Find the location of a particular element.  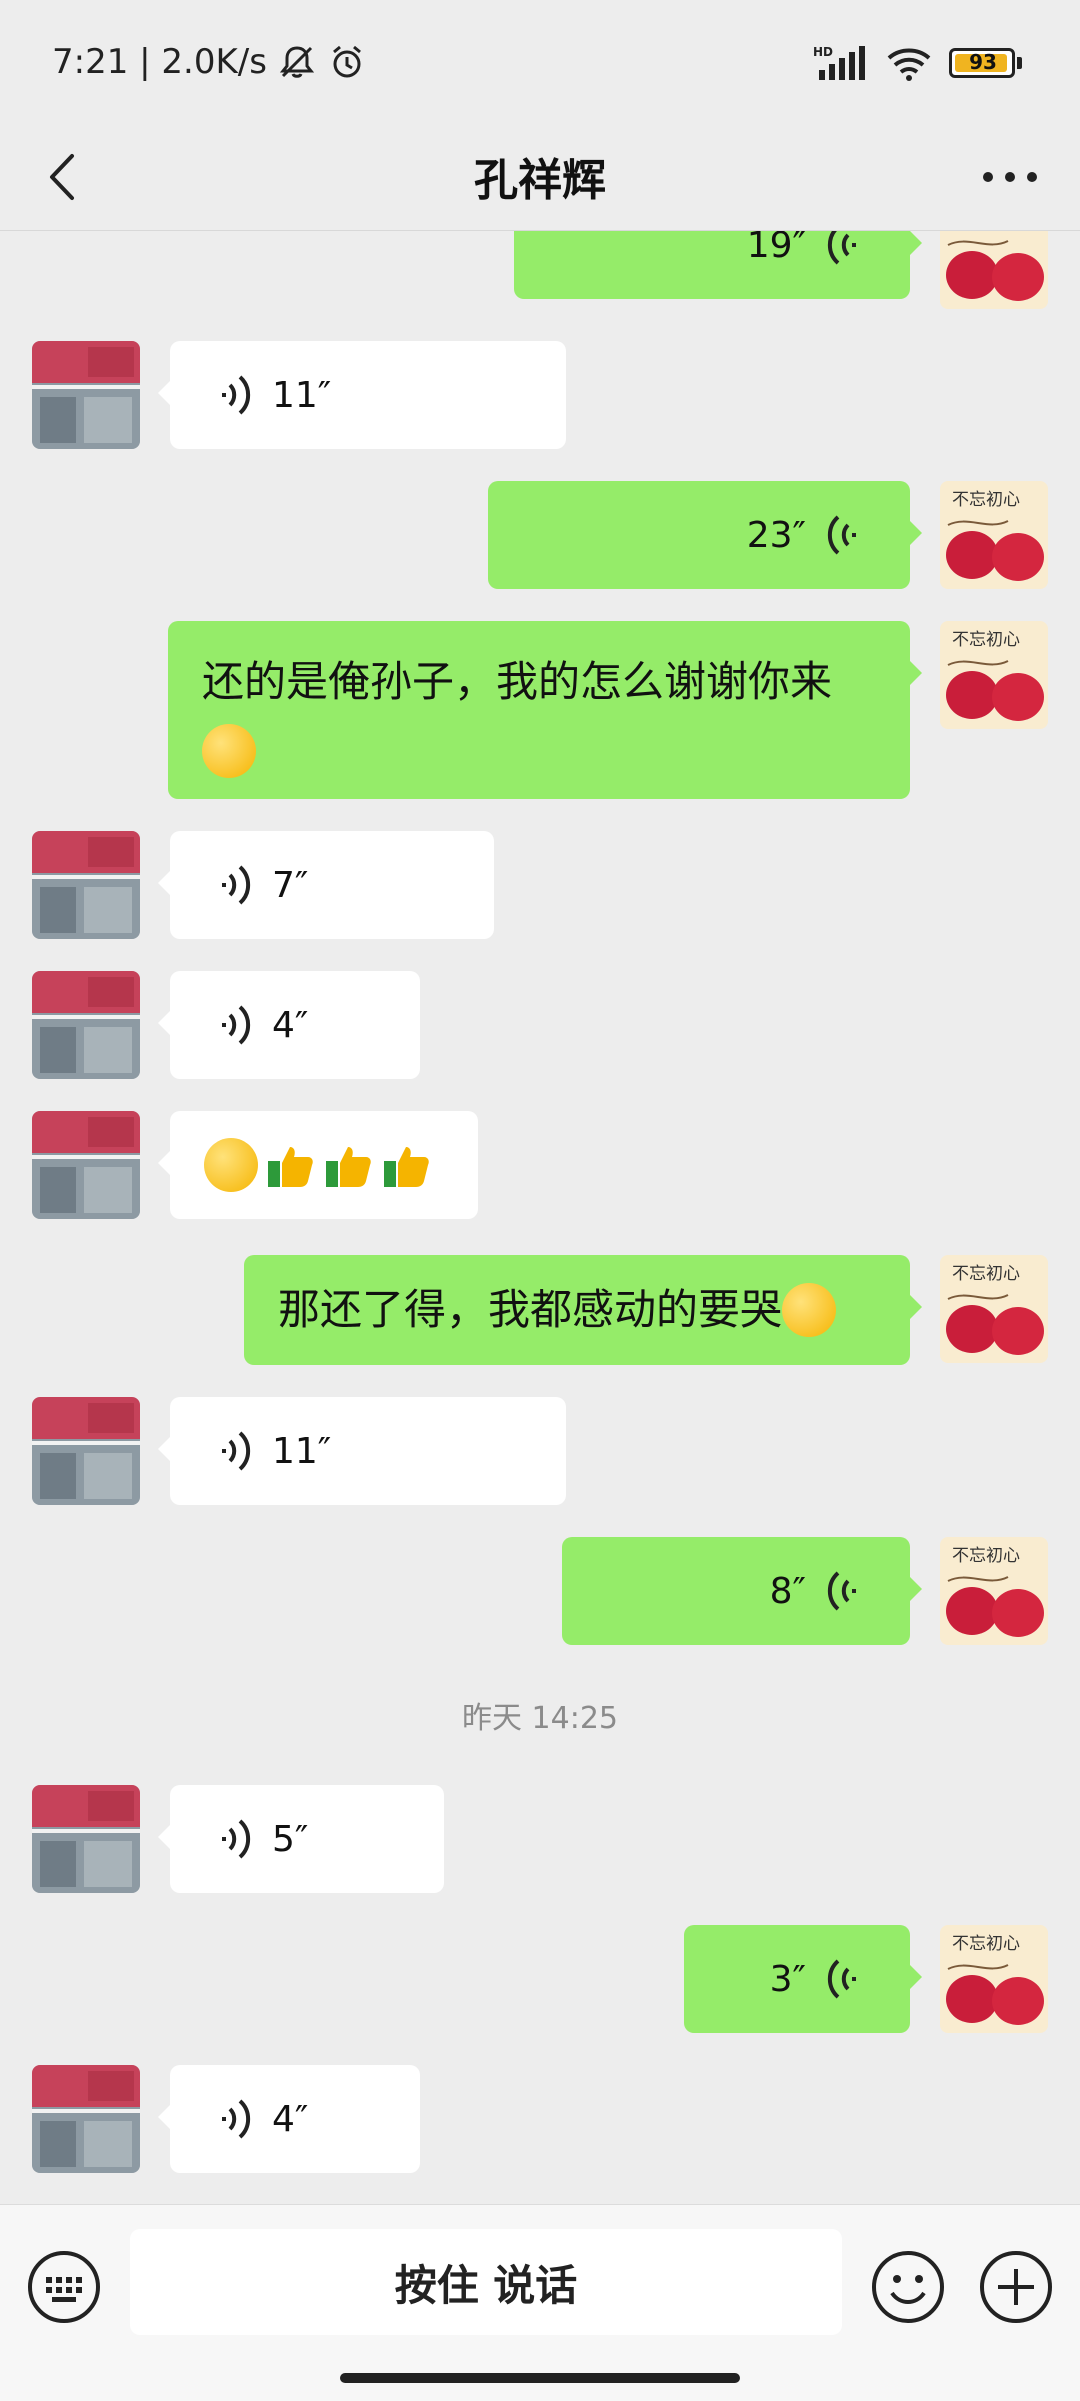

wifi-icon is located at coordinates (909, 64).